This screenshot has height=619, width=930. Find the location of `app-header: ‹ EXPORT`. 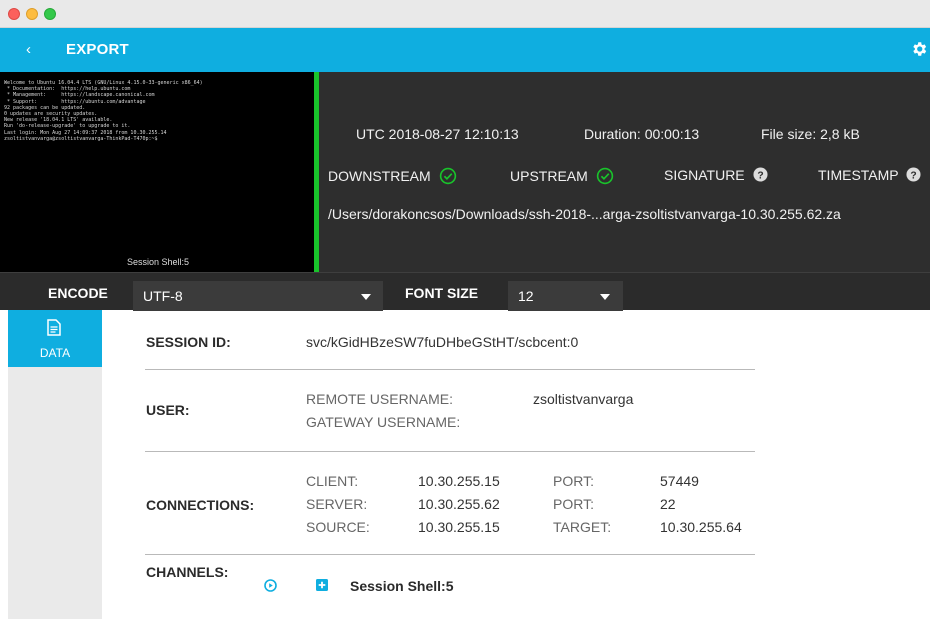

app-header: ‹ EXPORT is located at coordinates (465, 50).